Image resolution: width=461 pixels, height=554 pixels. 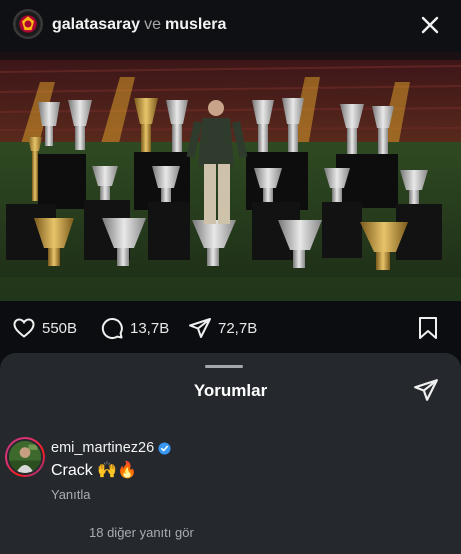 I want to click on bookmark-icon, so click(x=428, y=328).